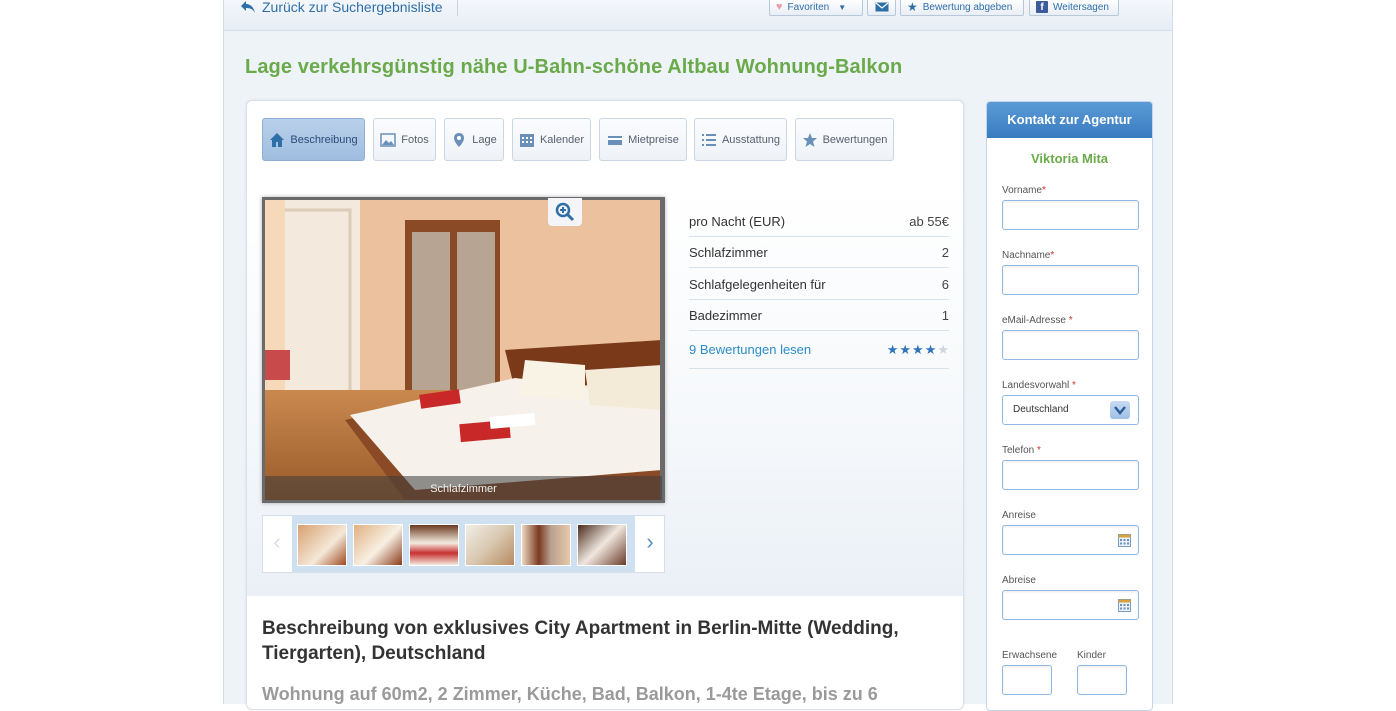 The image size is (1396, 711). I want to click on share-button: f Weitersagen, so click(1074, 8).